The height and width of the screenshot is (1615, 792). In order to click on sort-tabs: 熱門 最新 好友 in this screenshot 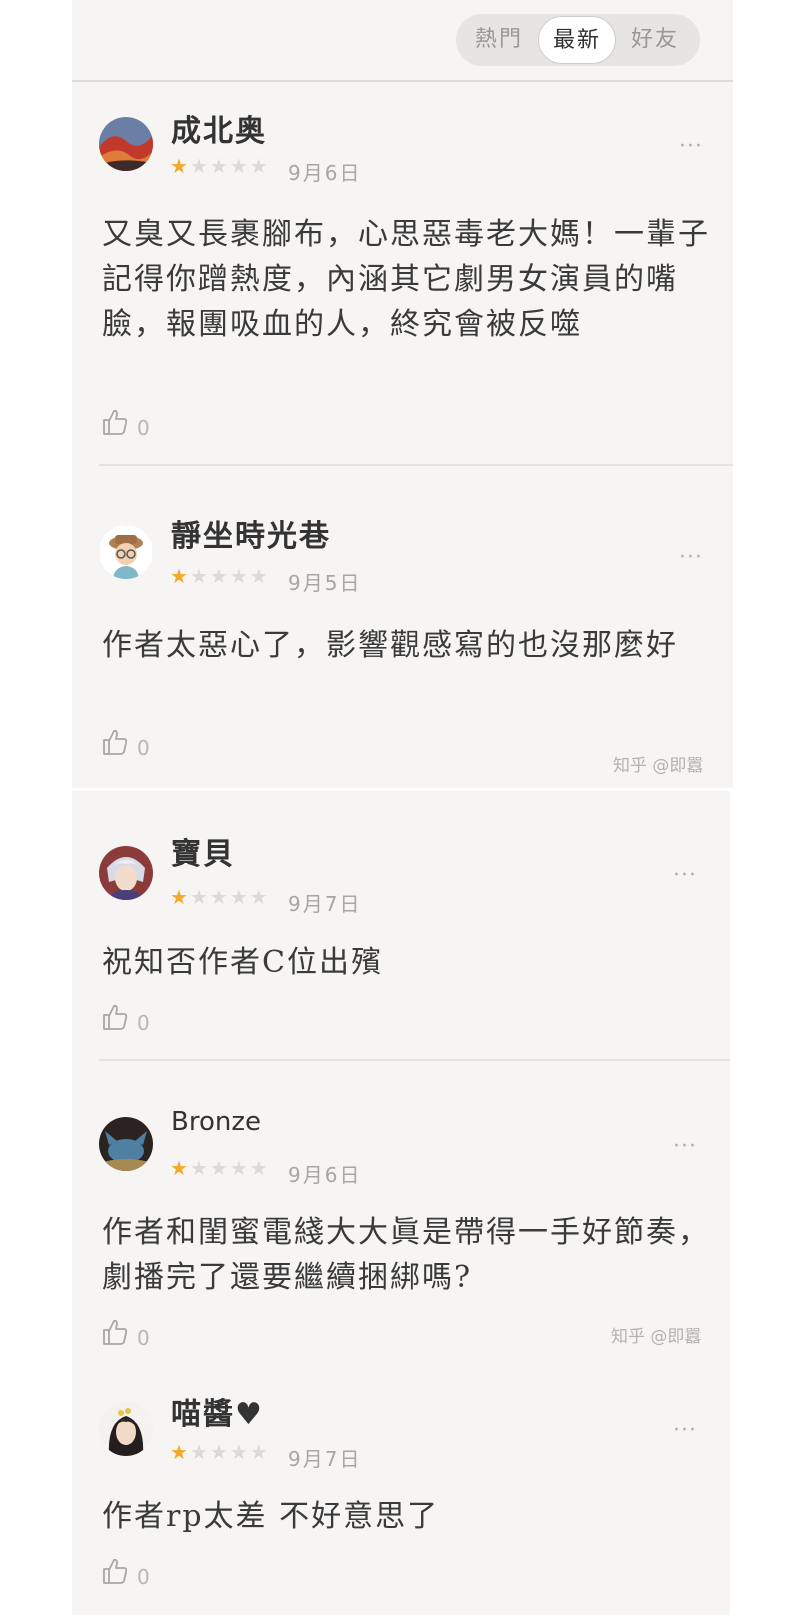, I will do `click(578, 40)`.